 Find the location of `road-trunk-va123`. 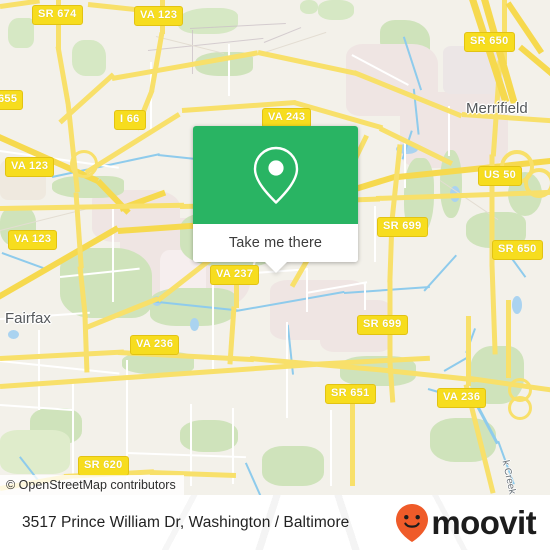

road-trunk-va123 is located at coordinates (63, 75).